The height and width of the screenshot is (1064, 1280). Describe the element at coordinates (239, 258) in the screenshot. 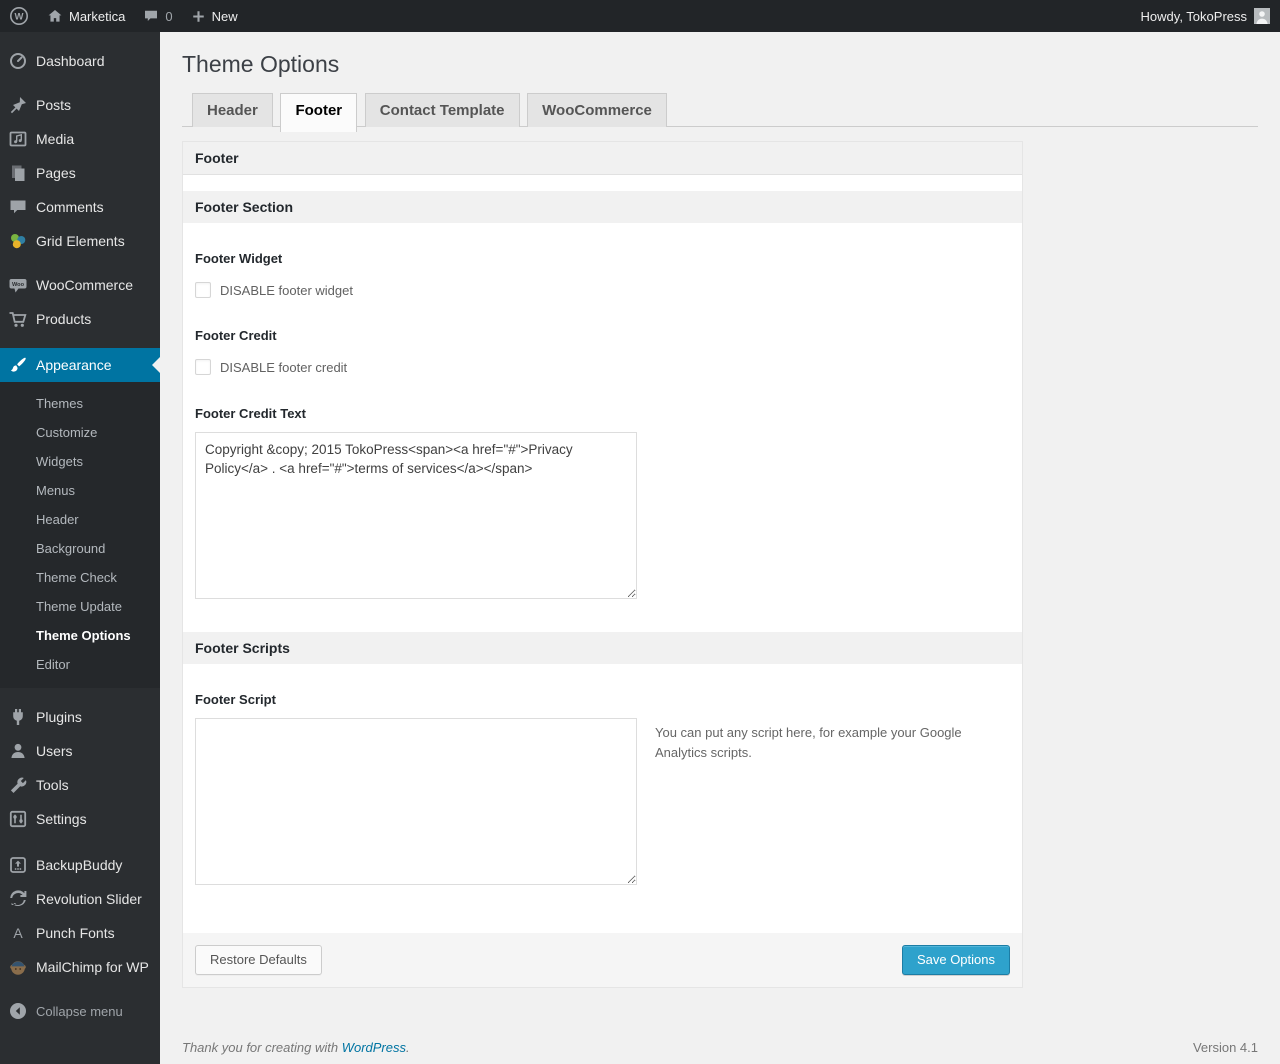

I see `footer-widget-label: Footer Widget` at that location.